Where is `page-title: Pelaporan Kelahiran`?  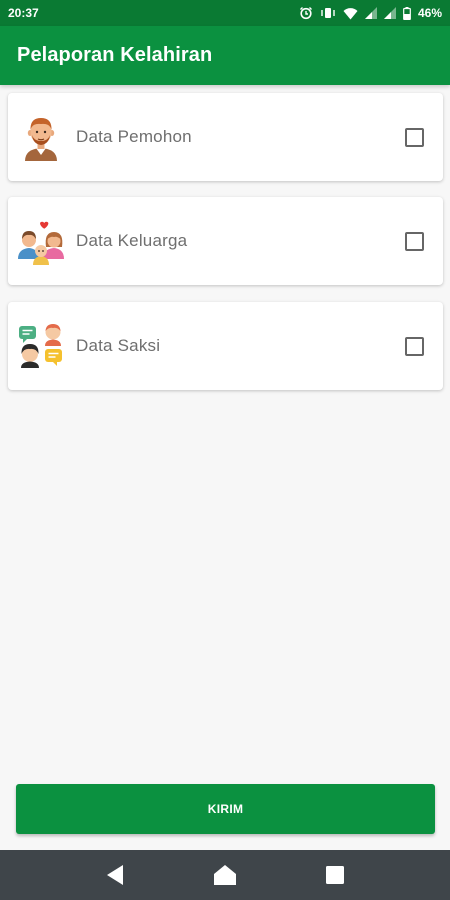 page-title: Pelaporan Kelahiran is located at coordinates (115, 55).